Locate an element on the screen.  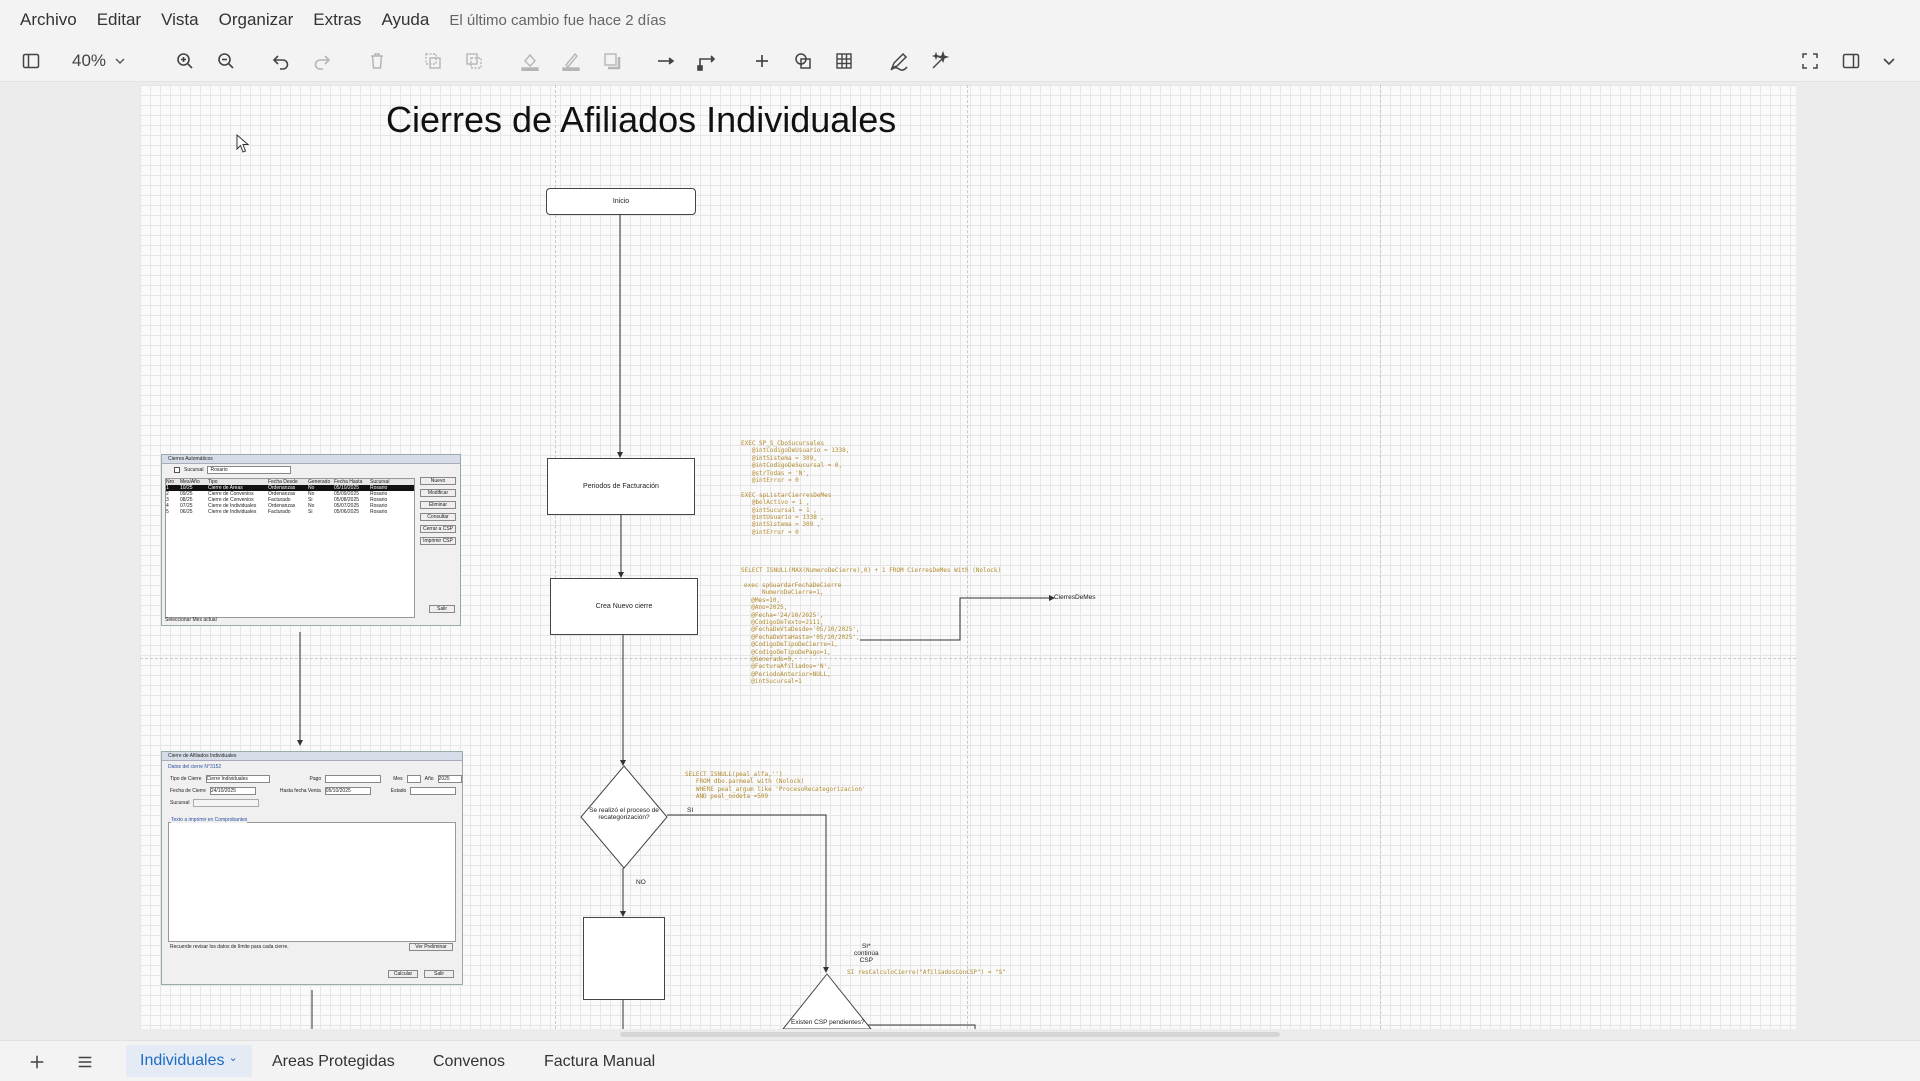
fill-color-icon is located at coordinates (530, 61).